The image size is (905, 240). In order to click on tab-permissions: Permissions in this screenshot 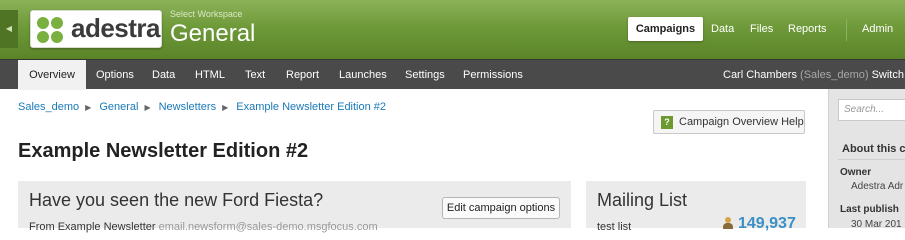, I will do `click(493, 75)`.